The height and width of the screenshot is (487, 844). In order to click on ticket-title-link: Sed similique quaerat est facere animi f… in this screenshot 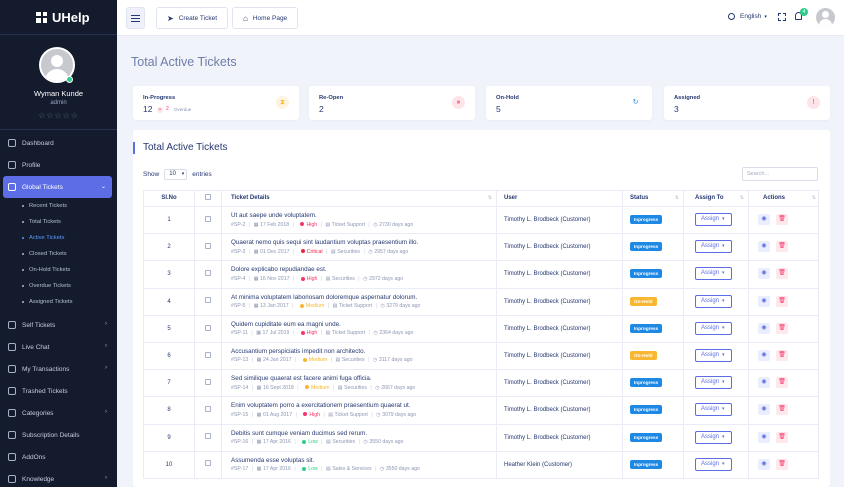, I will do `click(301, 378)`.